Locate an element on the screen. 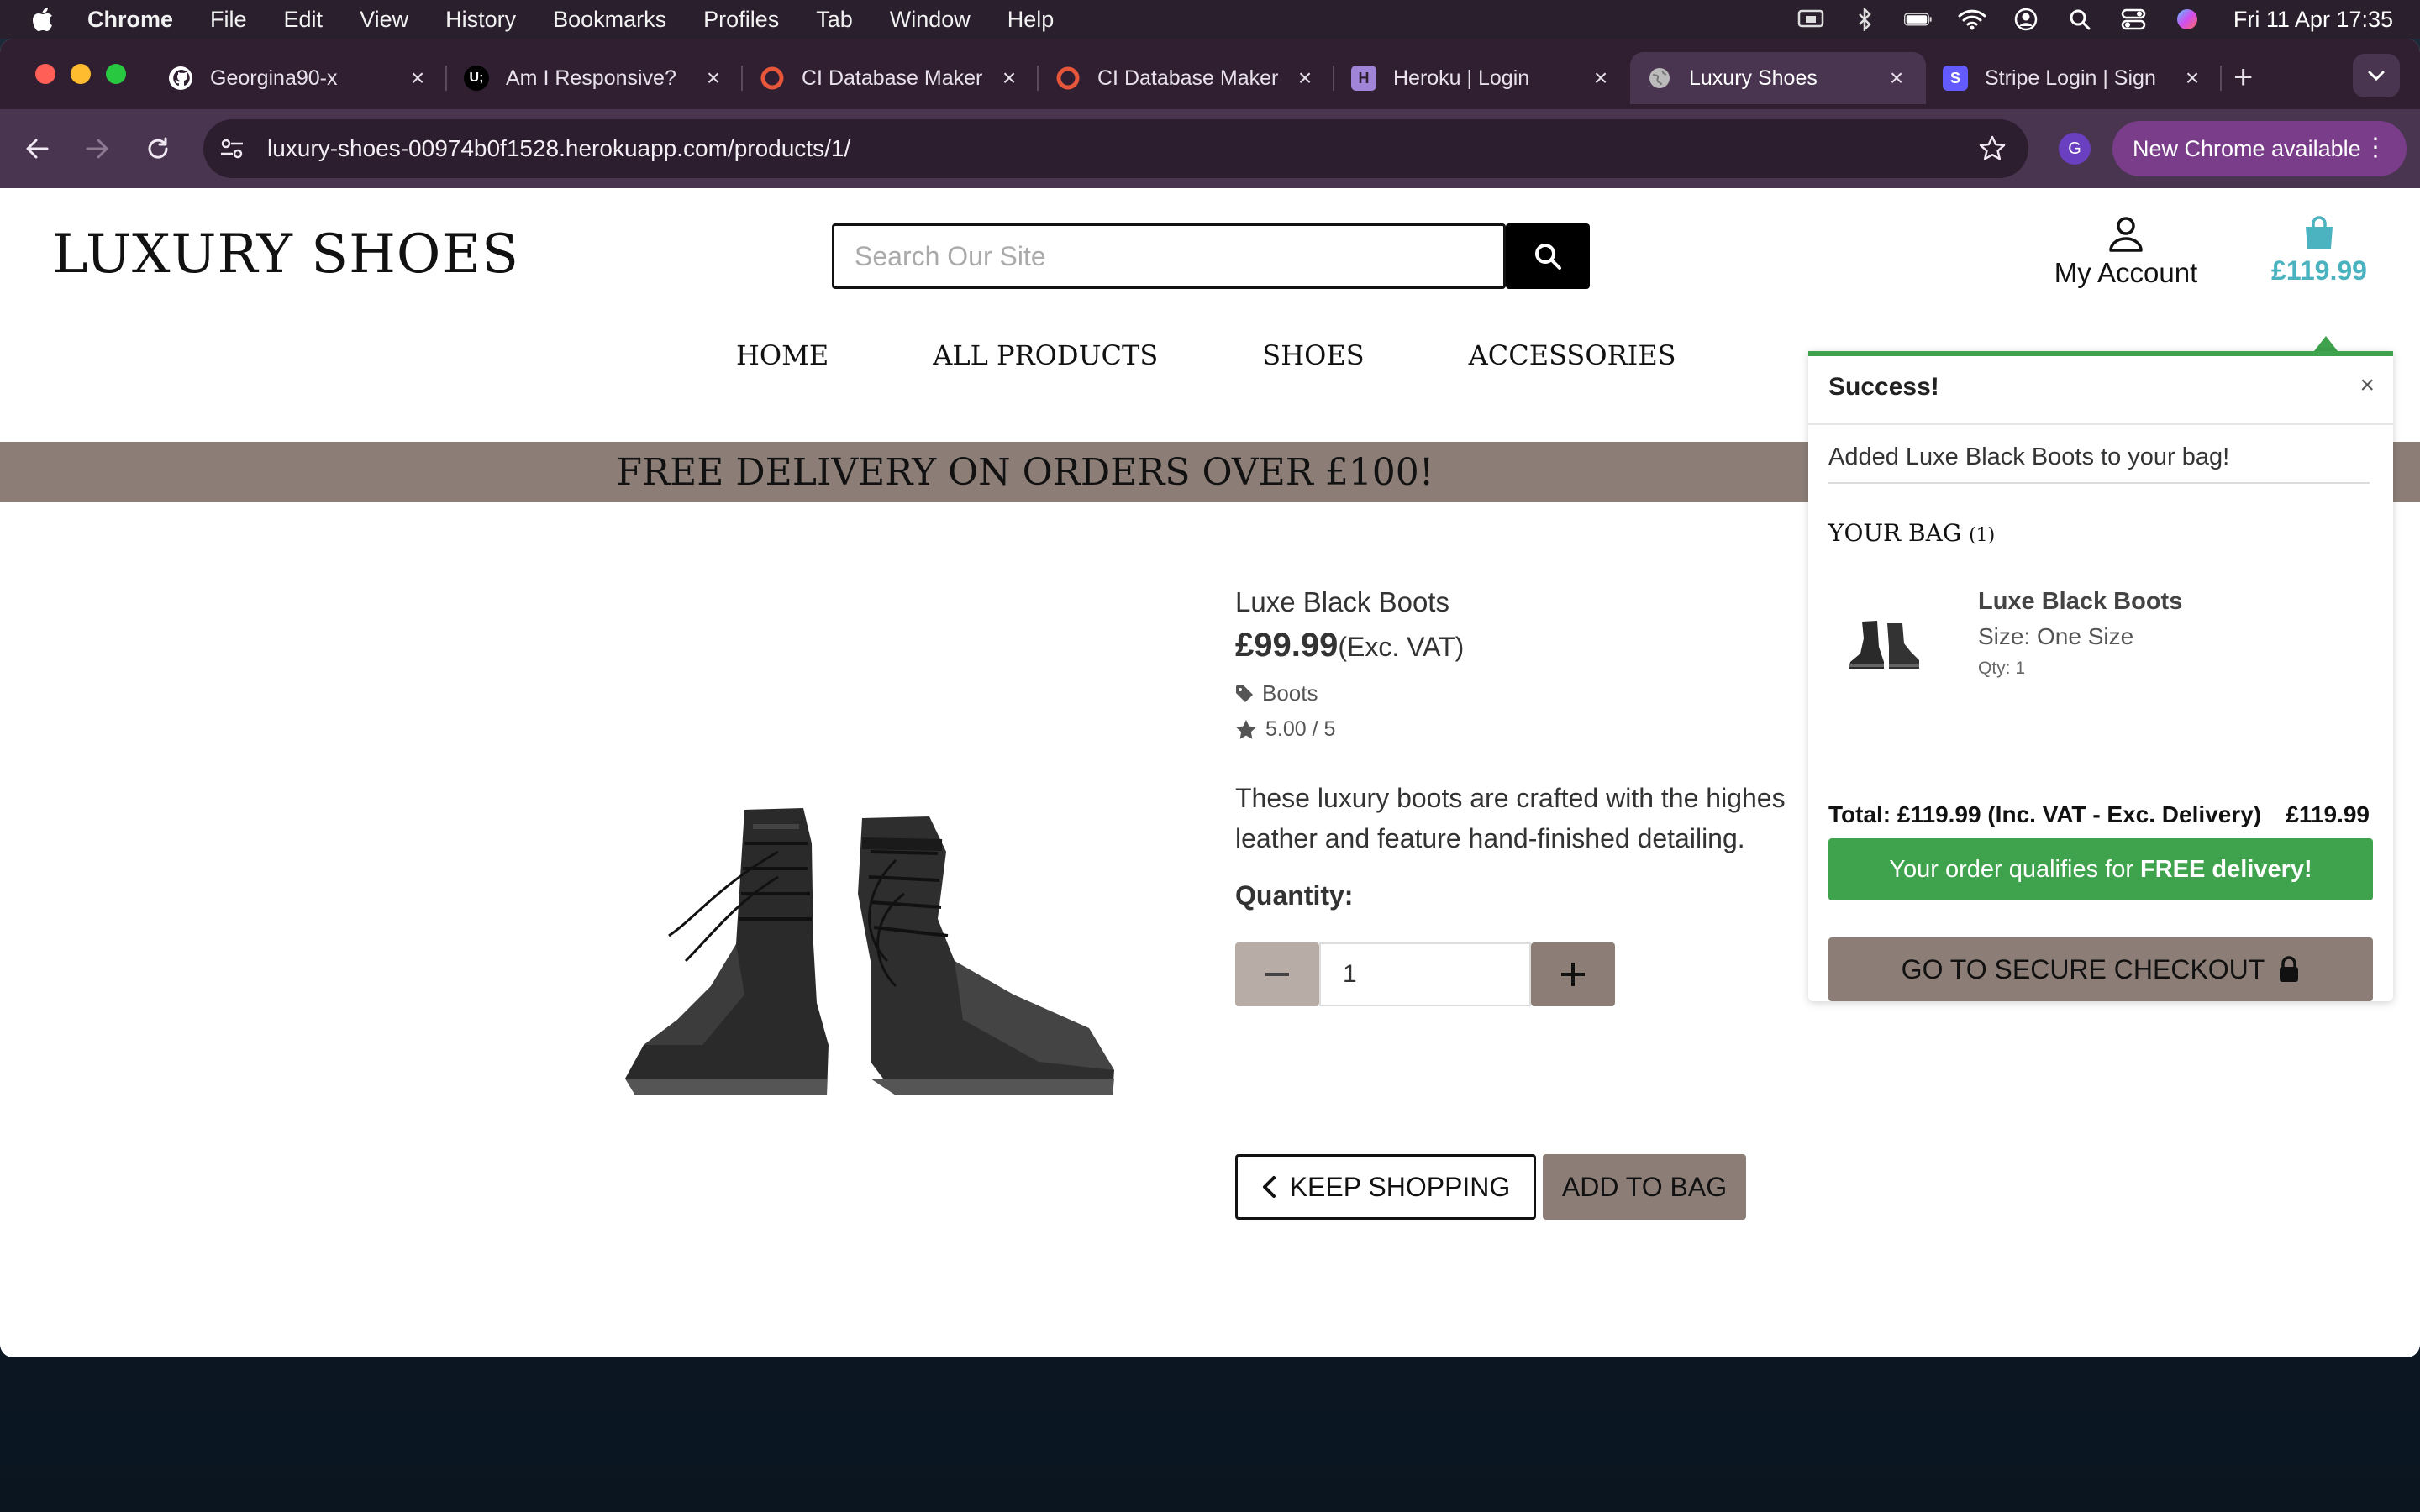 The width and height of the screenshot is (2420, 1512). toast-title: Success! is located at coordinates (1883, 387).